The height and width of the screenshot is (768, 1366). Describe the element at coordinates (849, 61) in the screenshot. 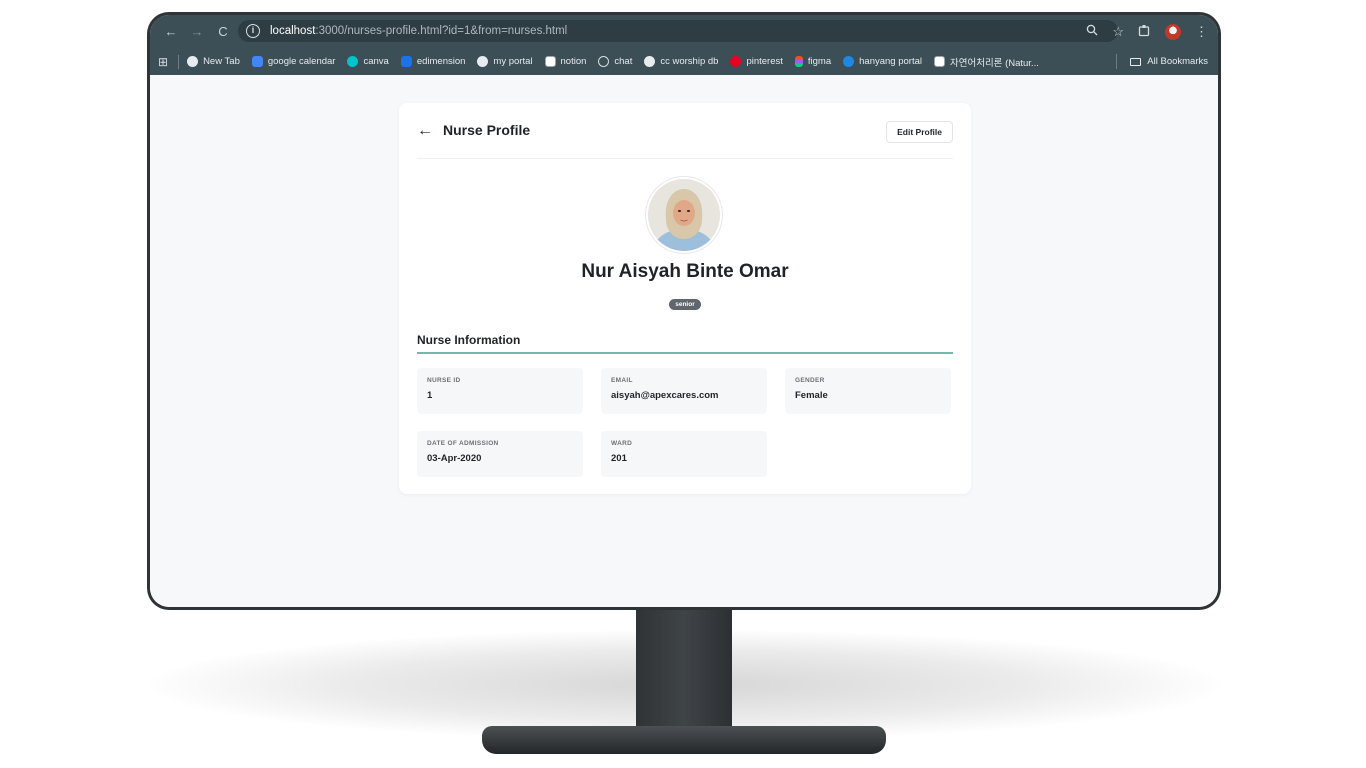

I see `hanyang-icon` at that location.